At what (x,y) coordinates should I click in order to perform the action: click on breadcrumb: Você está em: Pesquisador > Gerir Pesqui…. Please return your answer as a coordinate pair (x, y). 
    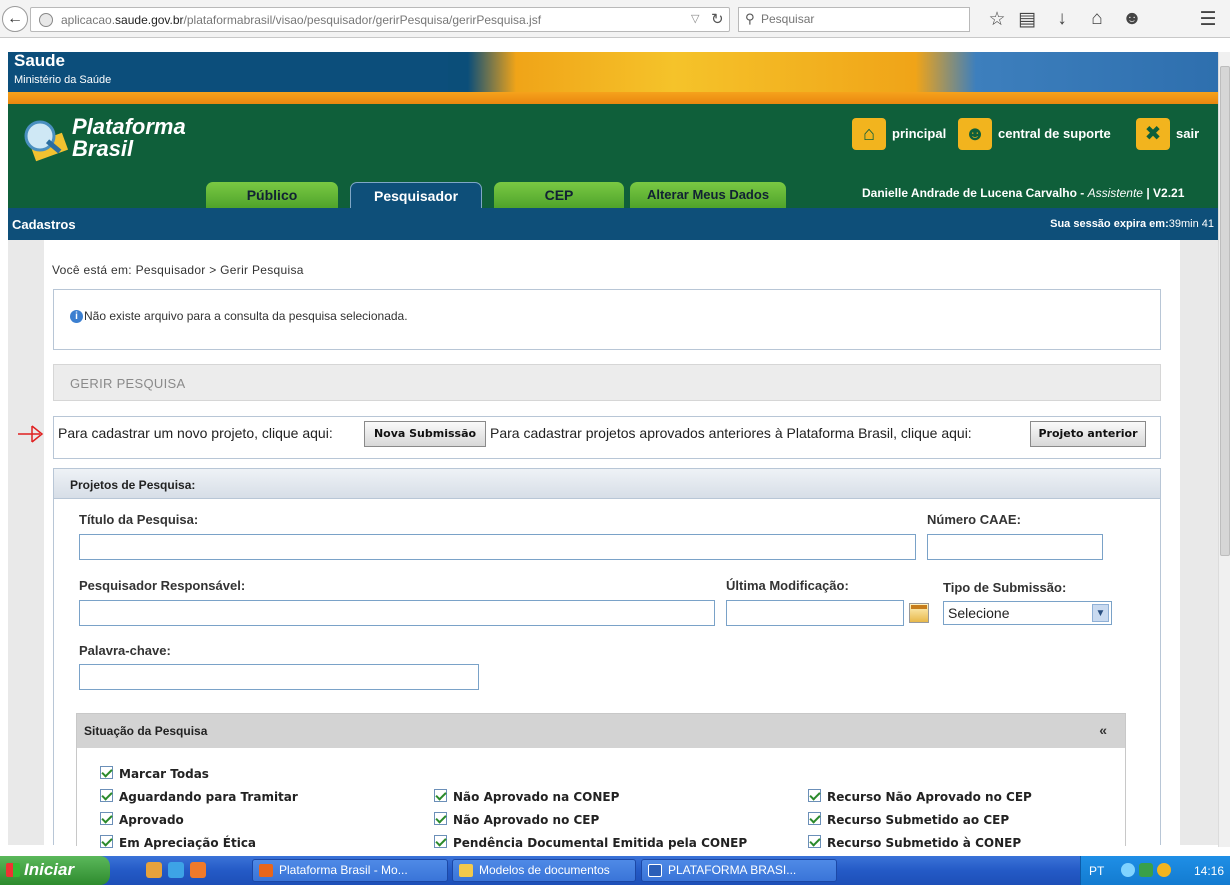
    Looking at the image, I should click on (178, 270).